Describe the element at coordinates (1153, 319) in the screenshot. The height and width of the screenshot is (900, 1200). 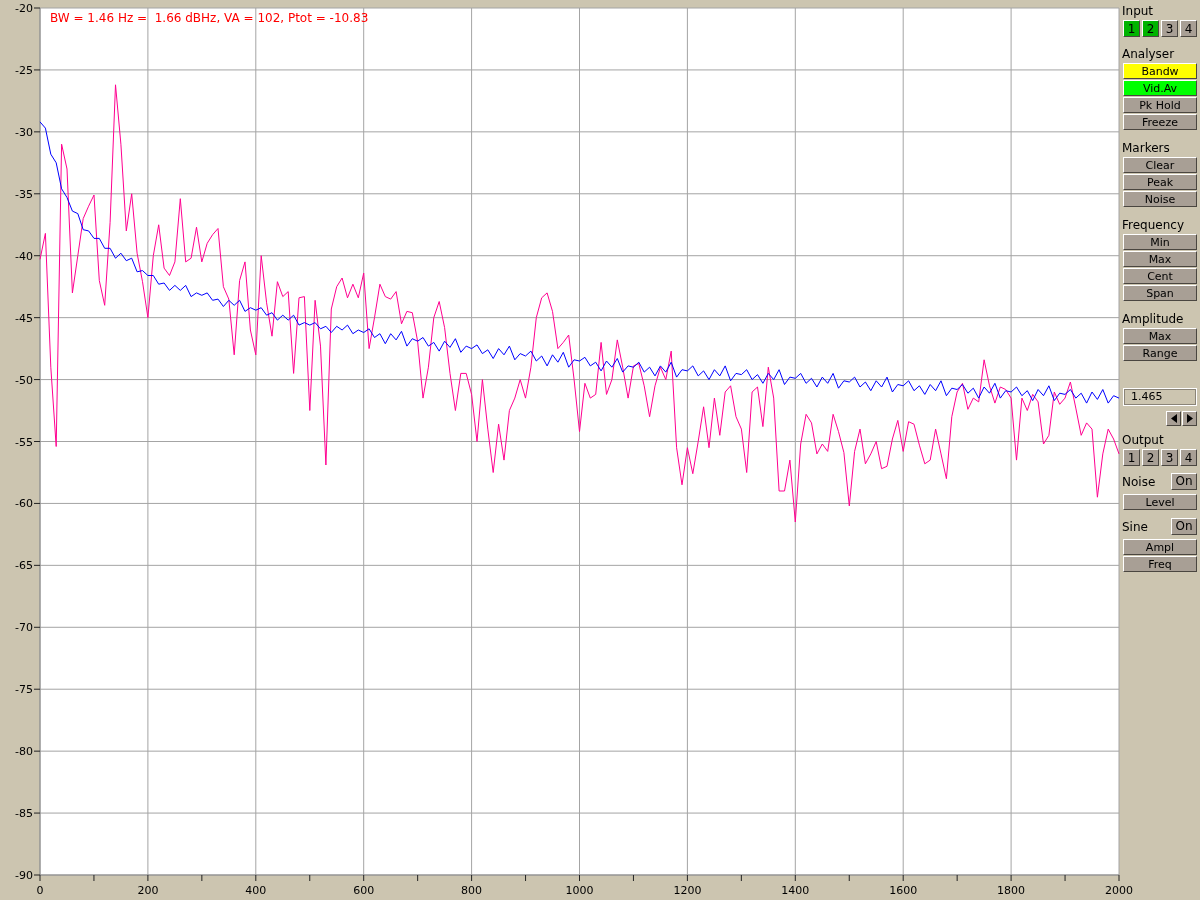
I see `section-label: Amplitude` at that location.